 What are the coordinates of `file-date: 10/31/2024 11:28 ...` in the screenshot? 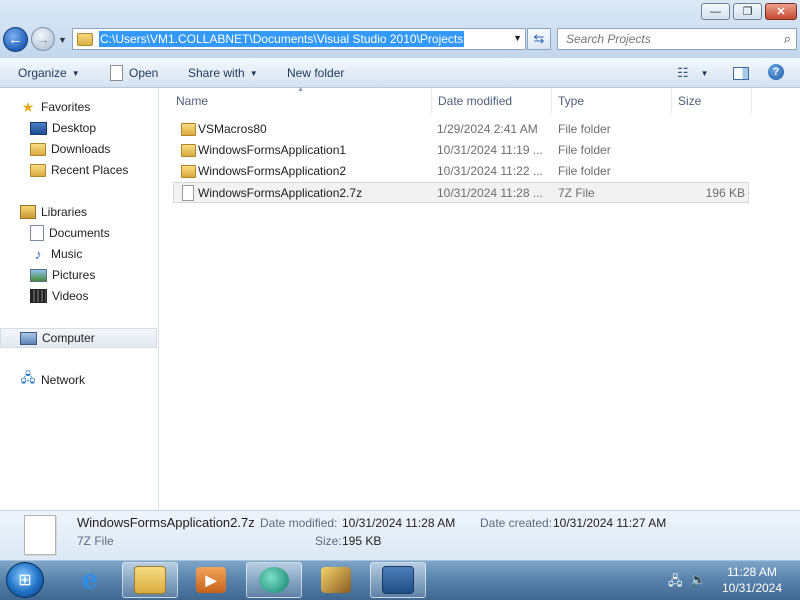 It's located at (490, 193).